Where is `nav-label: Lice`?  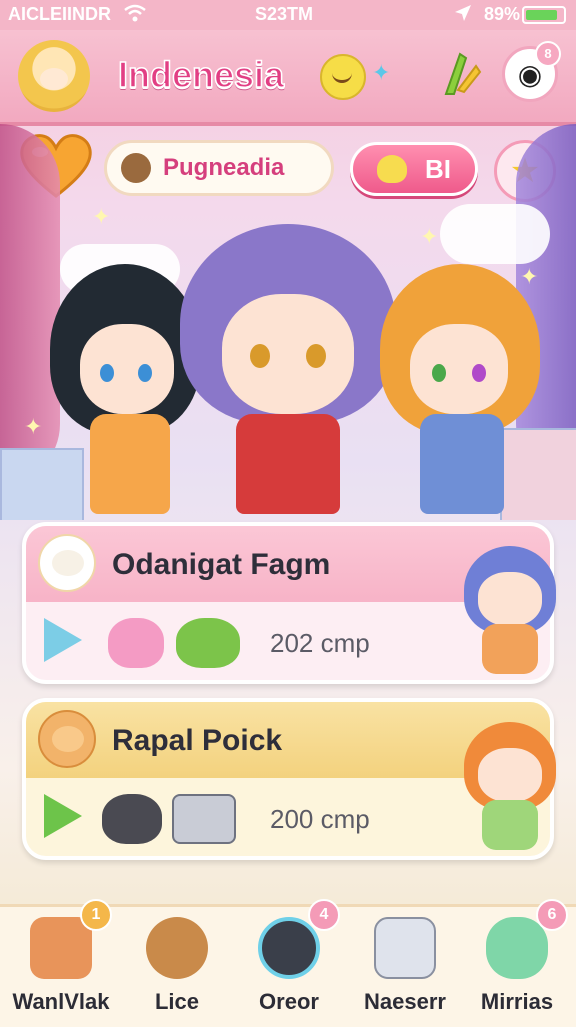 nav-label: Lice is located at coordinates (177, 1001).